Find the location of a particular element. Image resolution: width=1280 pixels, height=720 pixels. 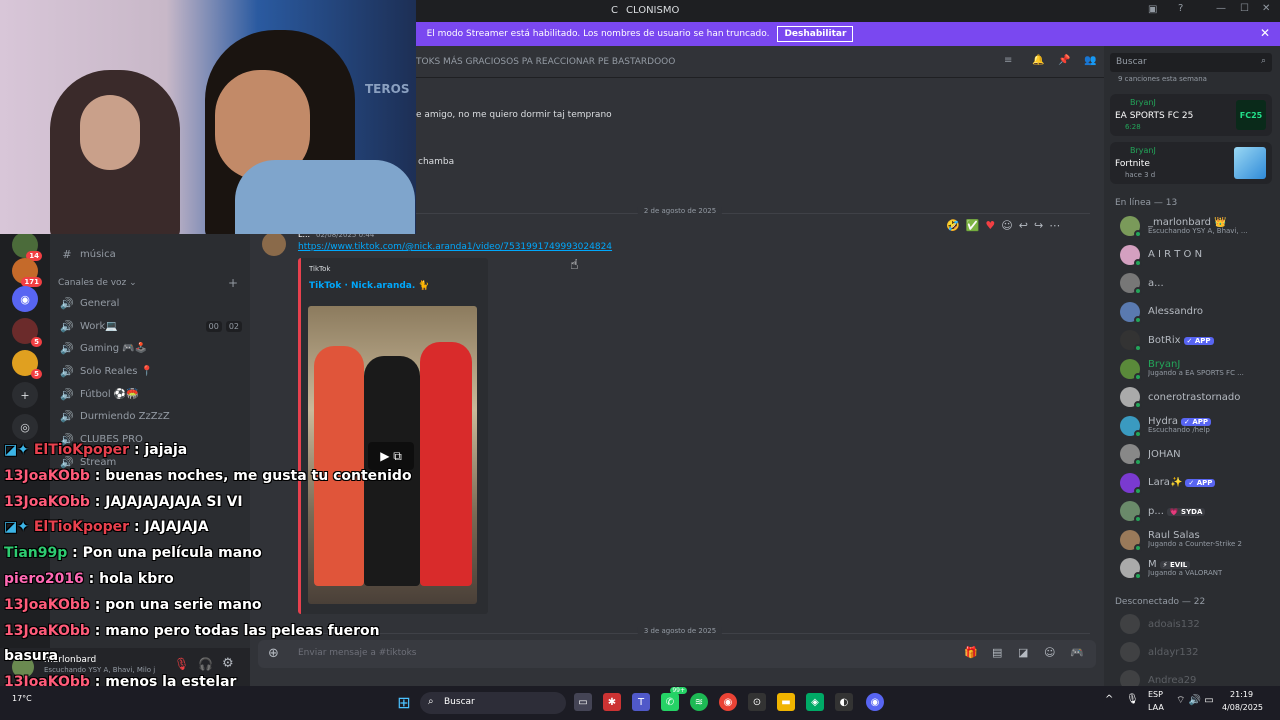

threads-icon: ≡ is located at coordinates (1008, 60).